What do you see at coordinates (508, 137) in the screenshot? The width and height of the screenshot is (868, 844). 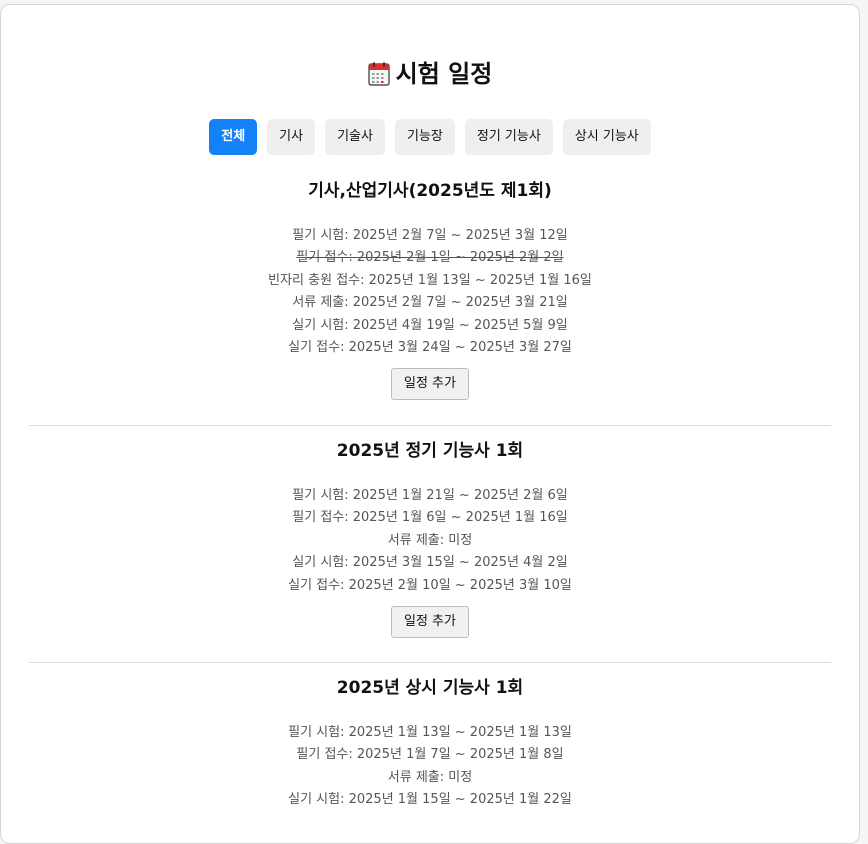 I see `tab-regular-gineungsa: 정기 기능사` at bounding box center [508, 137].